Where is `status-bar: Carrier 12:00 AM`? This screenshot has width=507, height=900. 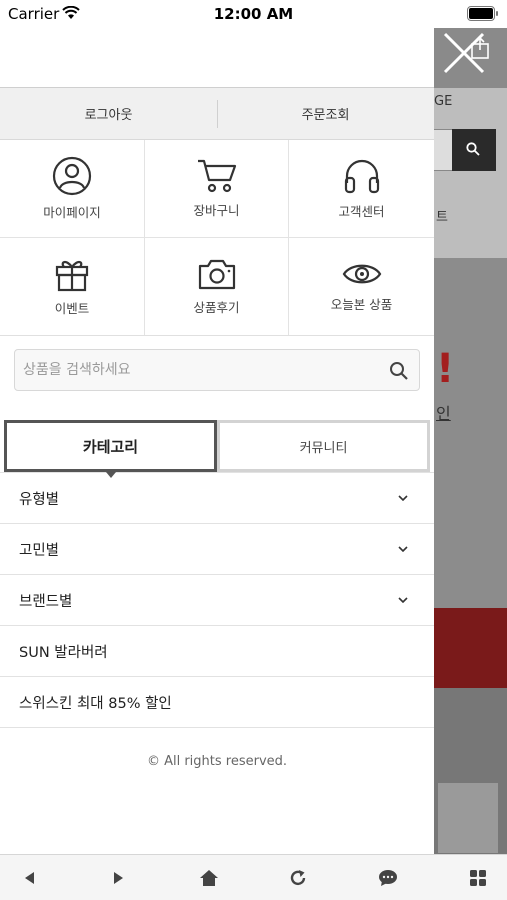 status-bar: Carrier 12:00 AM is located at coordinates (253, 14).